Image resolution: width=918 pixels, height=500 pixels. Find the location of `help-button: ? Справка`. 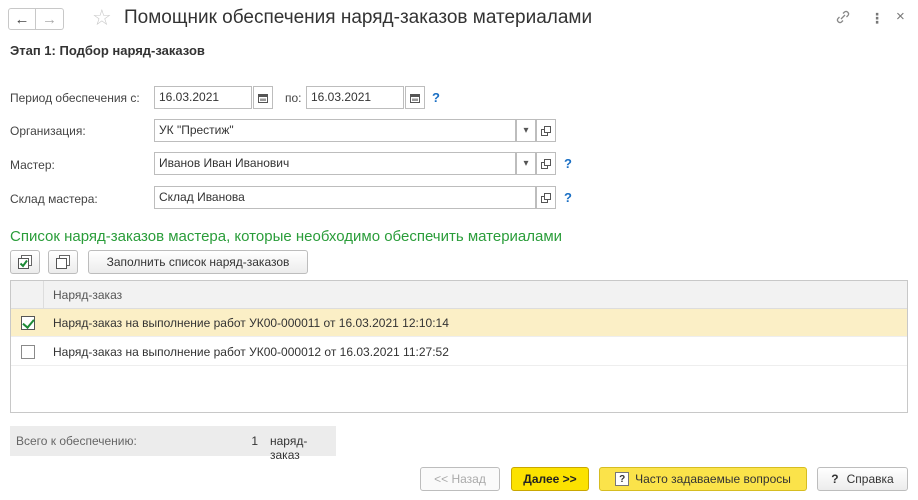

help-button: ? Справка is located at coordinates (862, 479).